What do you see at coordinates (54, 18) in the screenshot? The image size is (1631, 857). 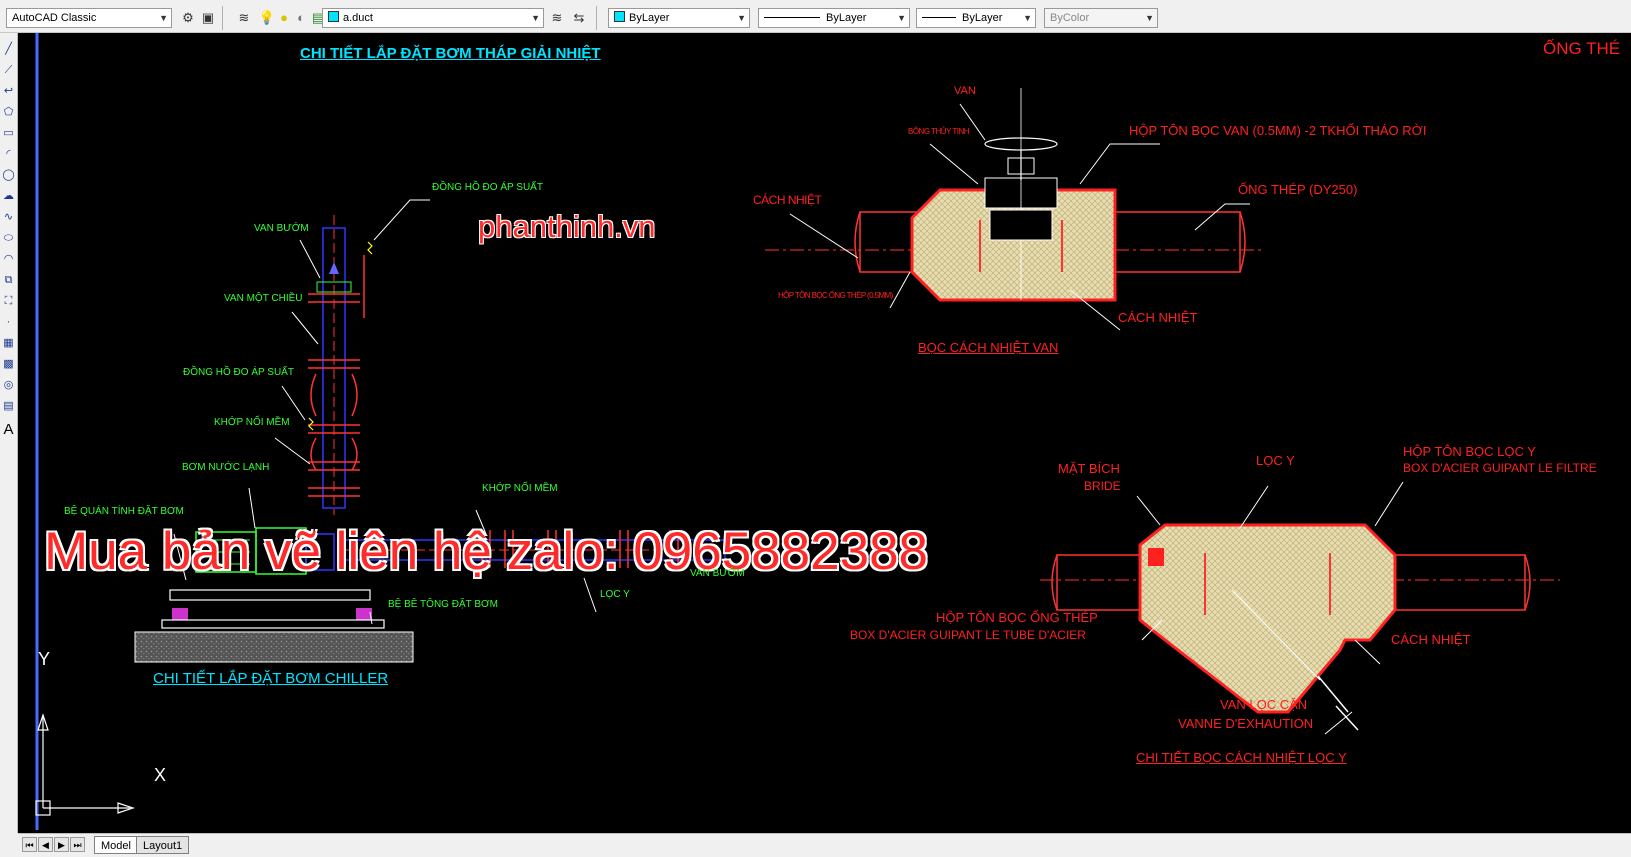 I see `workspace-value: AutoCAD Classic` at bounding box center [54, 18].